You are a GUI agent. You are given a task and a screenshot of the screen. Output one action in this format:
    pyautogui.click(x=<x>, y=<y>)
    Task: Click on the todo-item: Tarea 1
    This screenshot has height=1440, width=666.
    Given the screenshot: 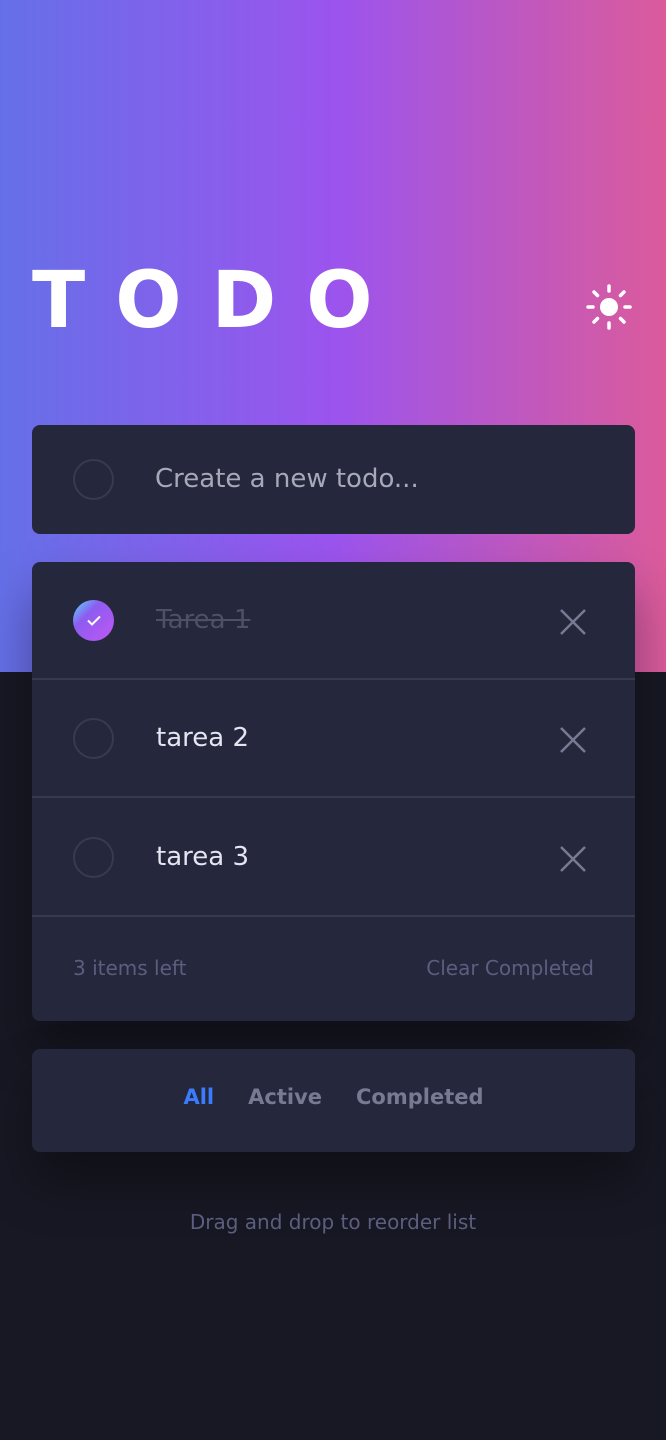 What is the action you would take?
    pyautogui.click(x=333, y=621)
    